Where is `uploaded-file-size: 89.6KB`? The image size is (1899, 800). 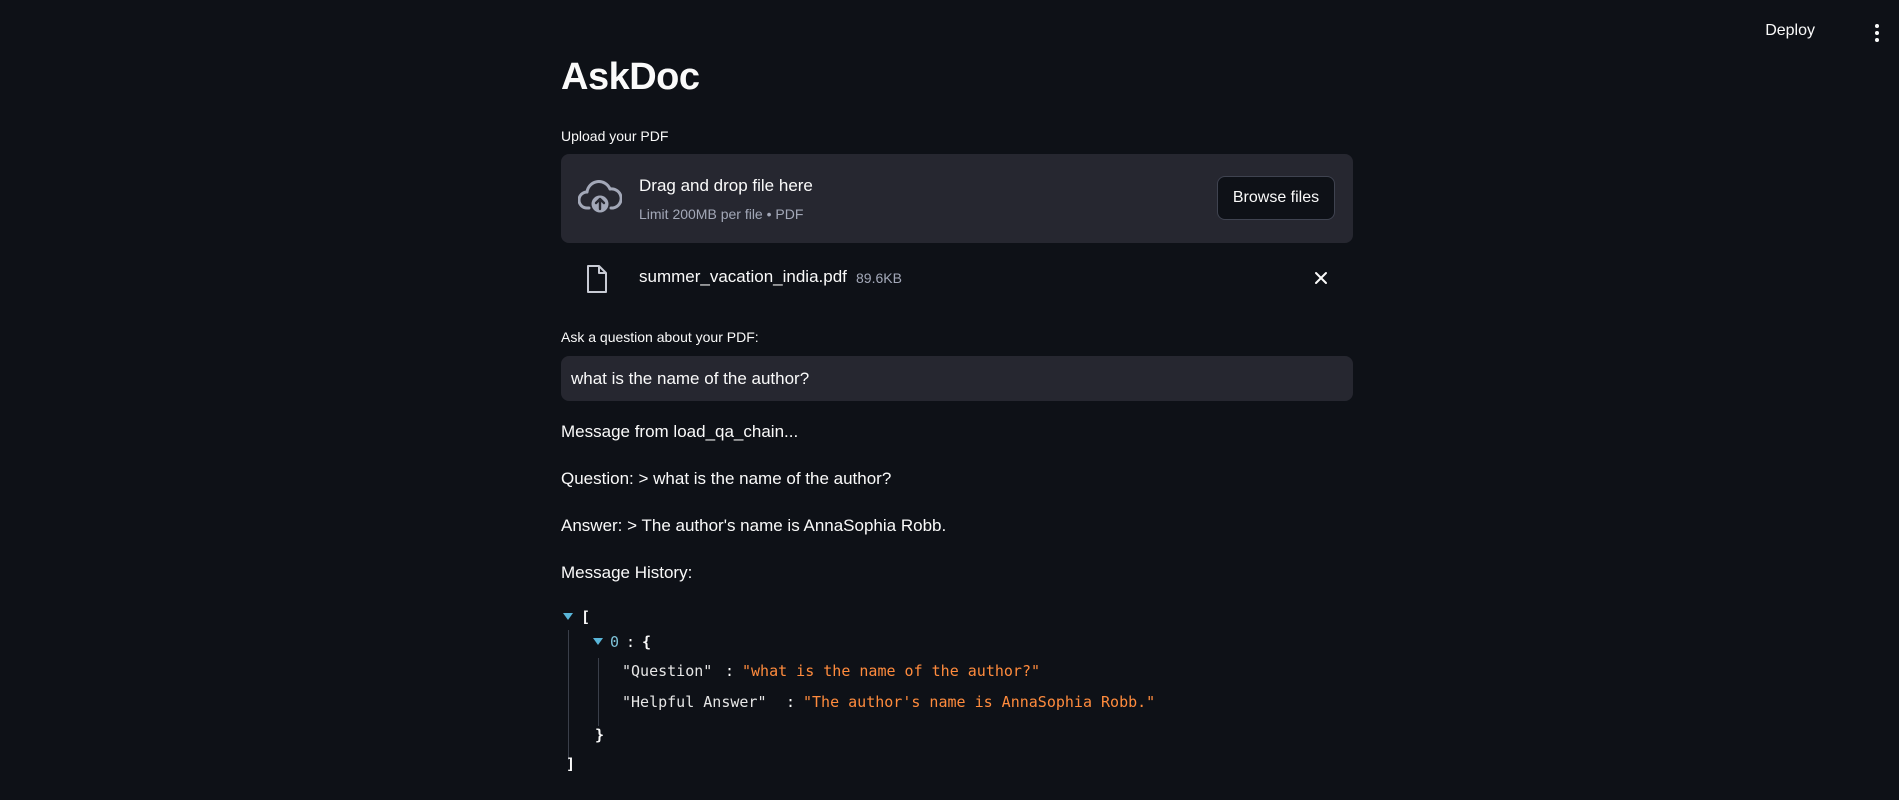 uploaded-file-size: 89.6KB is located at coordinates (879, 278).